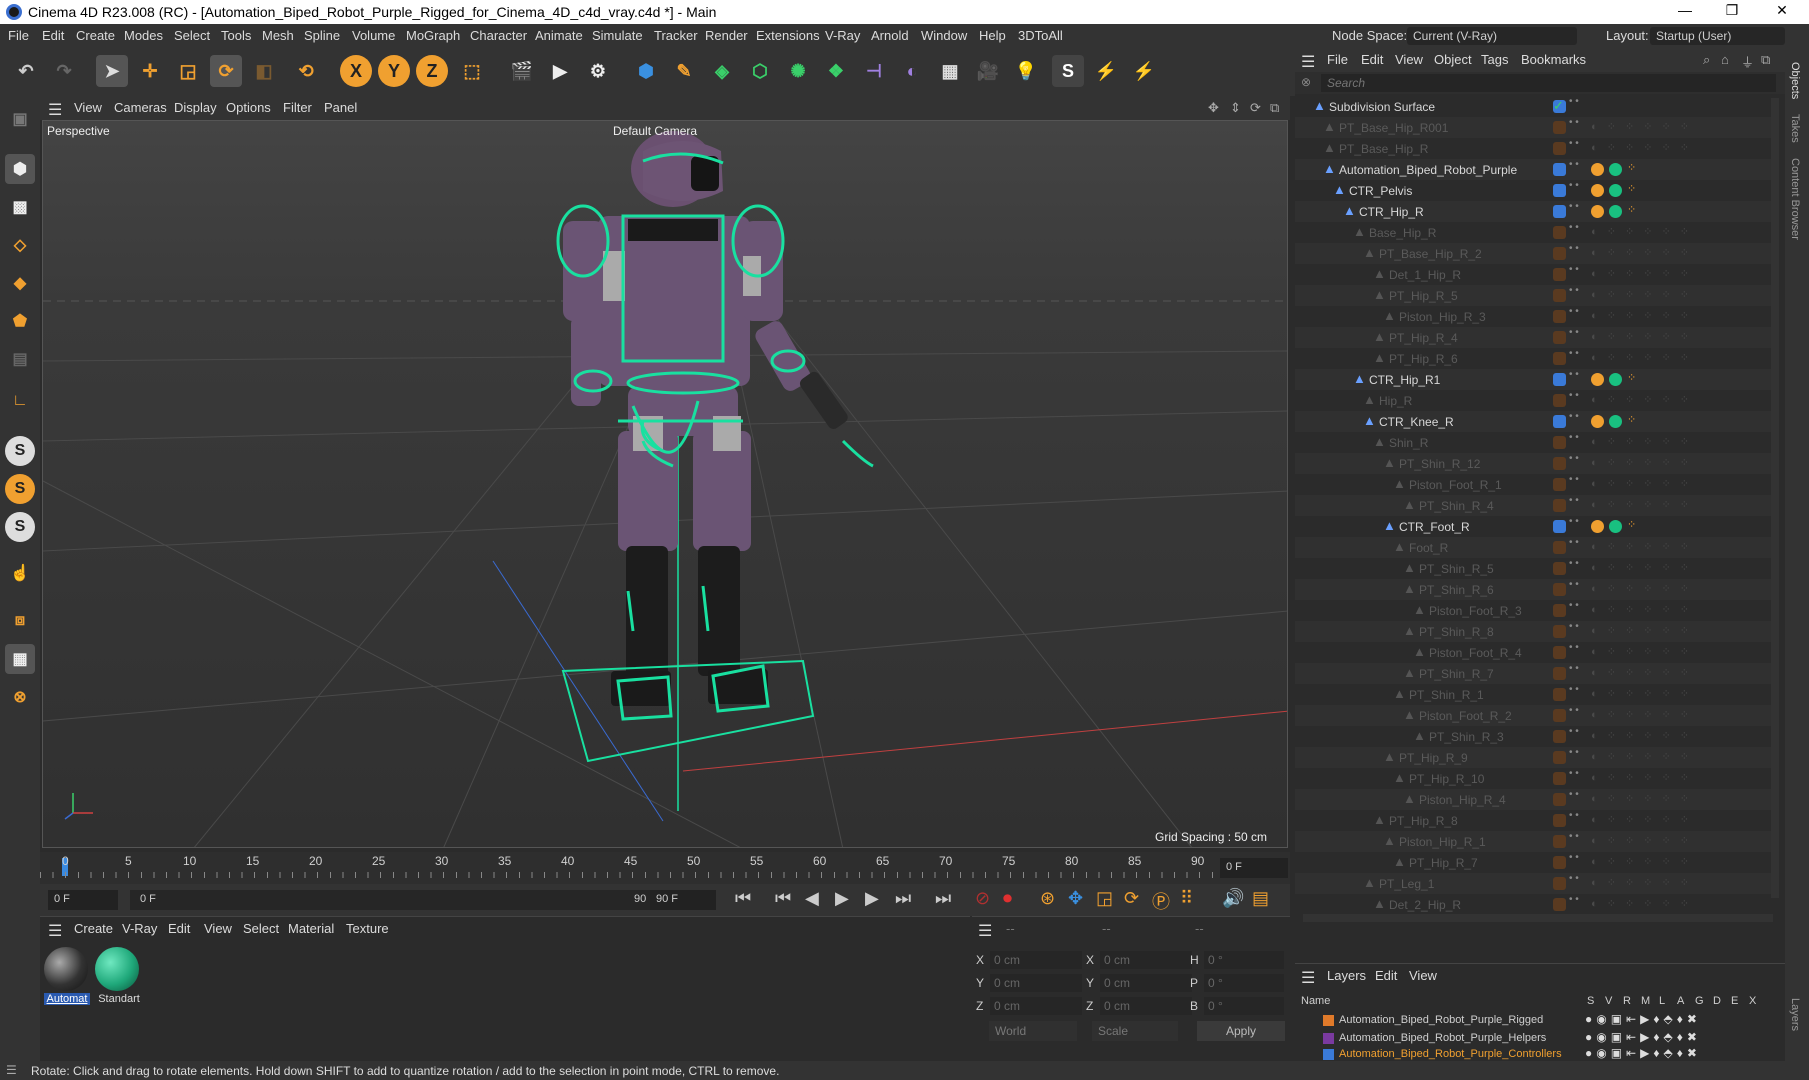 This screenshot has height=1080, width=1809. Describe the element at coordinates (1535, 715) in the screenshot. I see `object-row: ▲ Piston_Foot_R_2 • • ◐ ⁘ ⁘ ⁘ ⁘ ⁘` at that location.